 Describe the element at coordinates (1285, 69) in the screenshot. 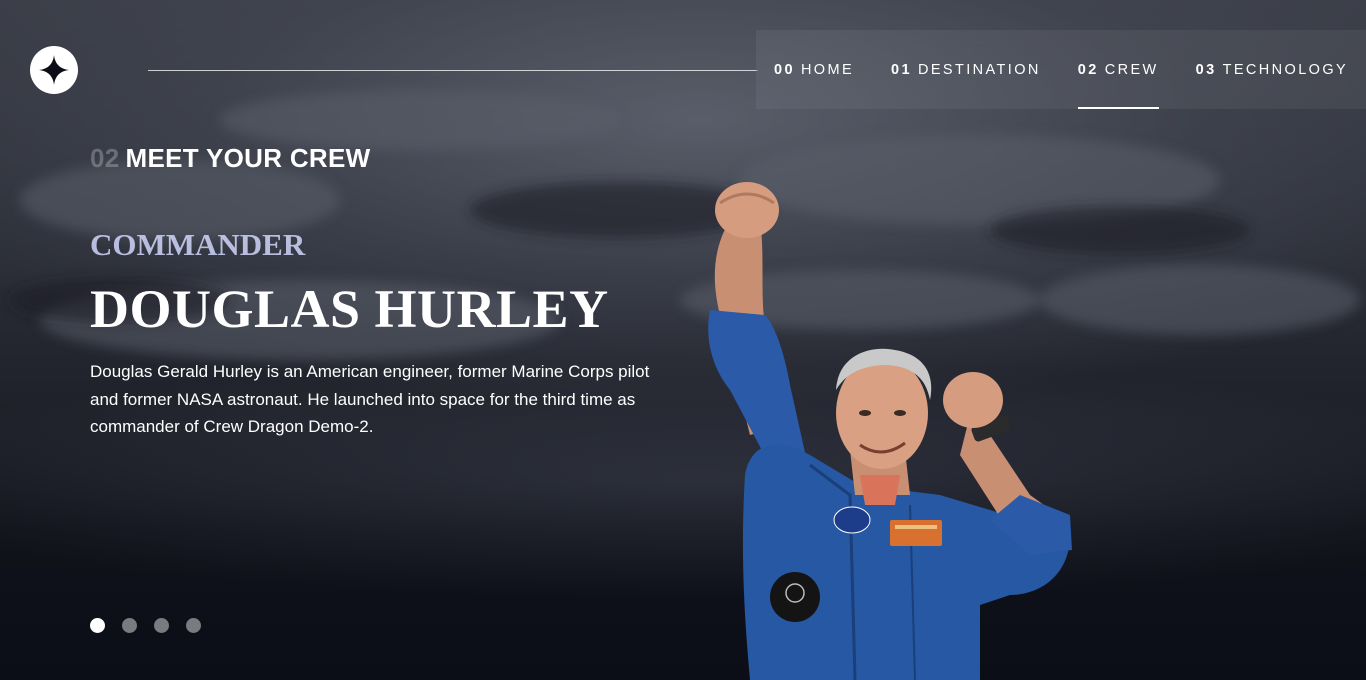

I see `nav-item-label: TECHNOLOGY` at that location.